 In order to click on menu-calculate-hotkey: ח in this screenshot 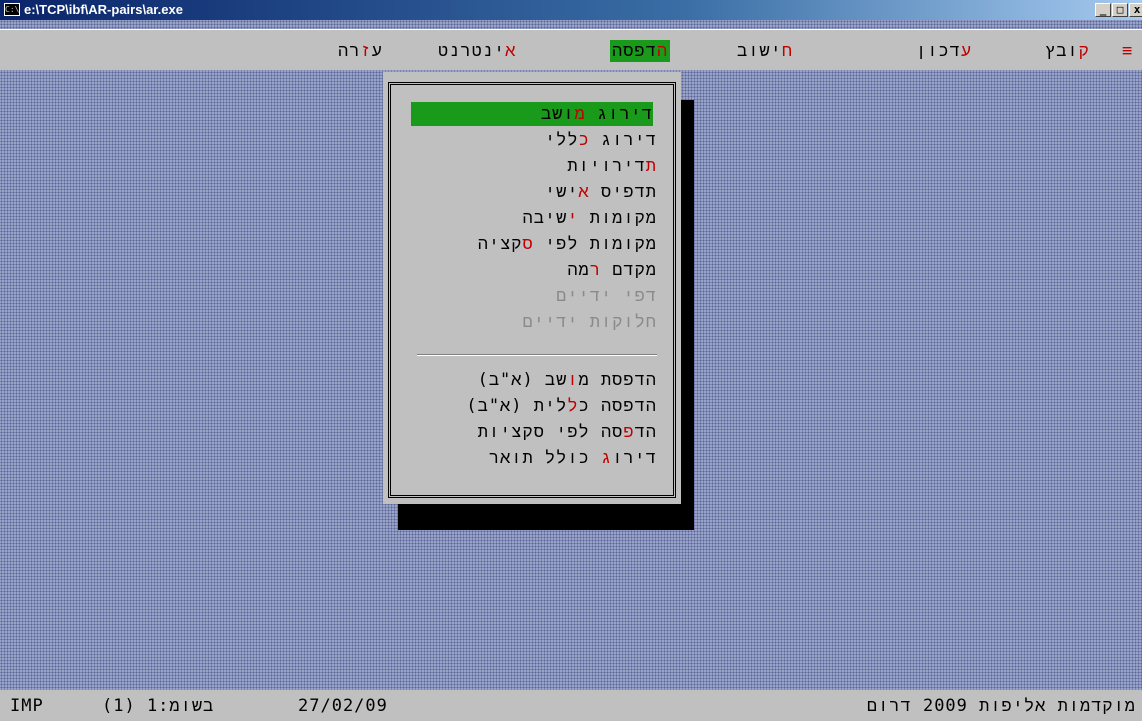, I will do `click(787, 51)`.